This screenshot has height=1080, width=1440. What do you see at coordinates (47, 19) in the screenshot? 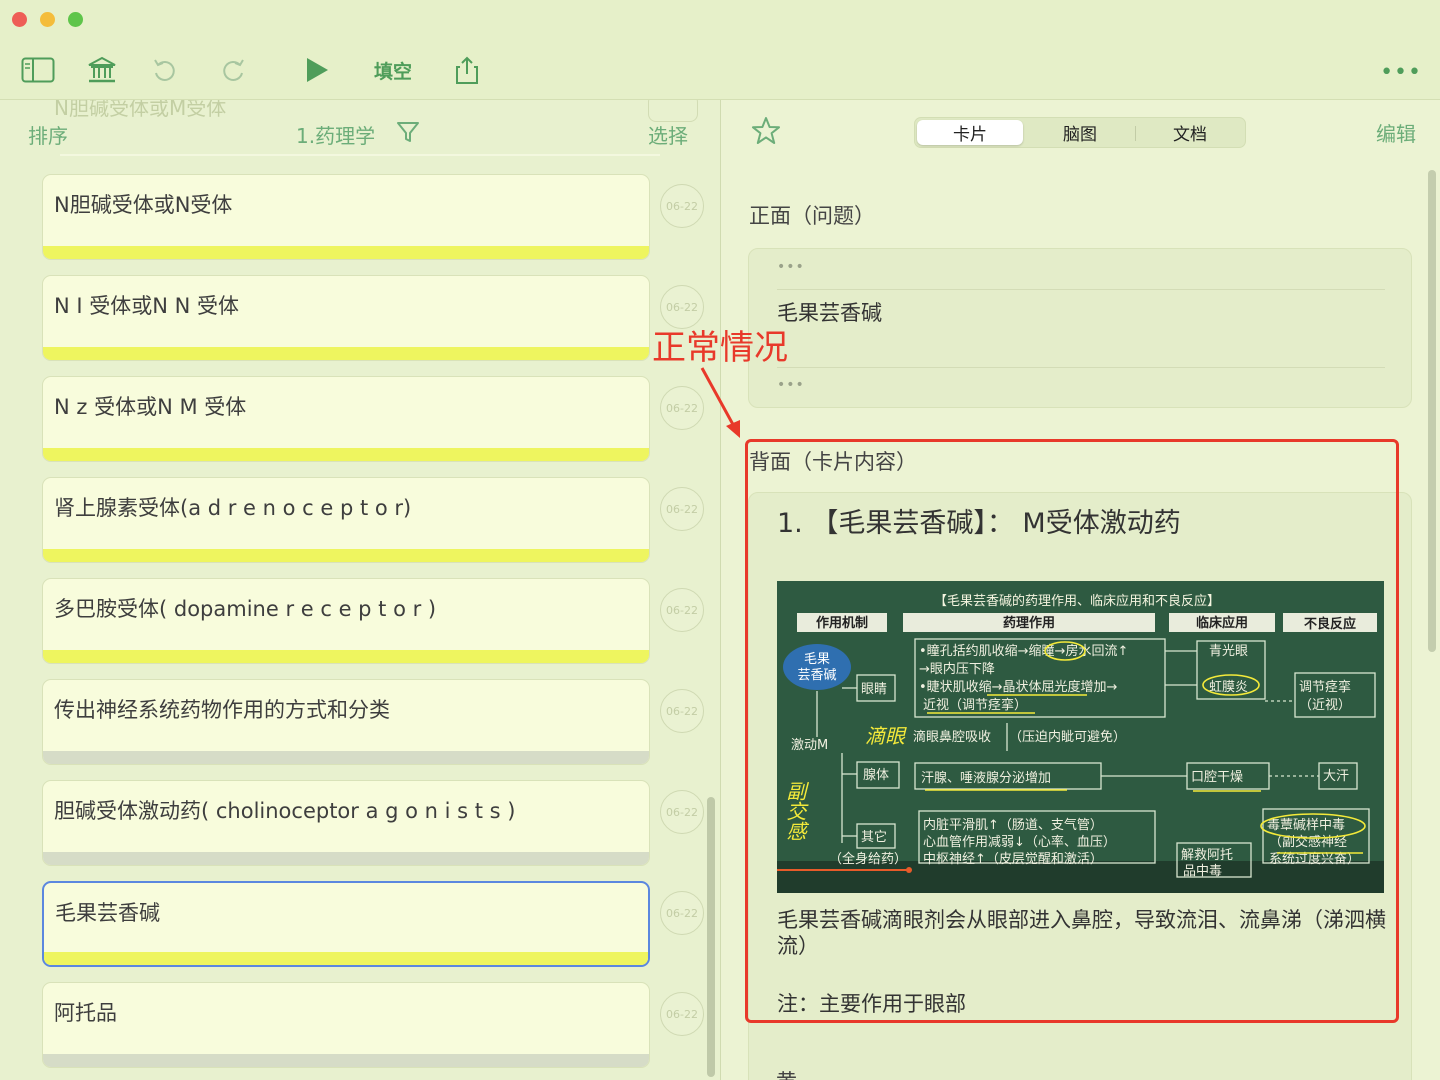
I see `minimize-window-button` at bounding box center [47, 19].